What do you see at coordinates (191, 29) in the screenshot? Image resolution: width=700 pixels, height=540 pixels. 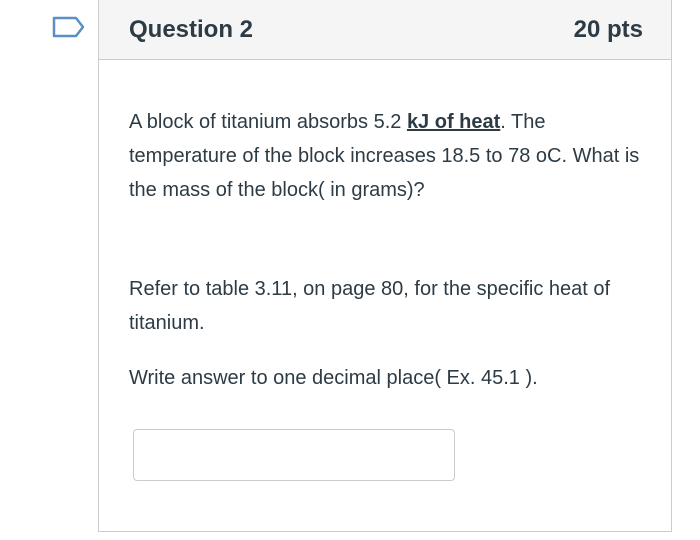 I see `question-title: Question 2` at bounding box center [191, 29].